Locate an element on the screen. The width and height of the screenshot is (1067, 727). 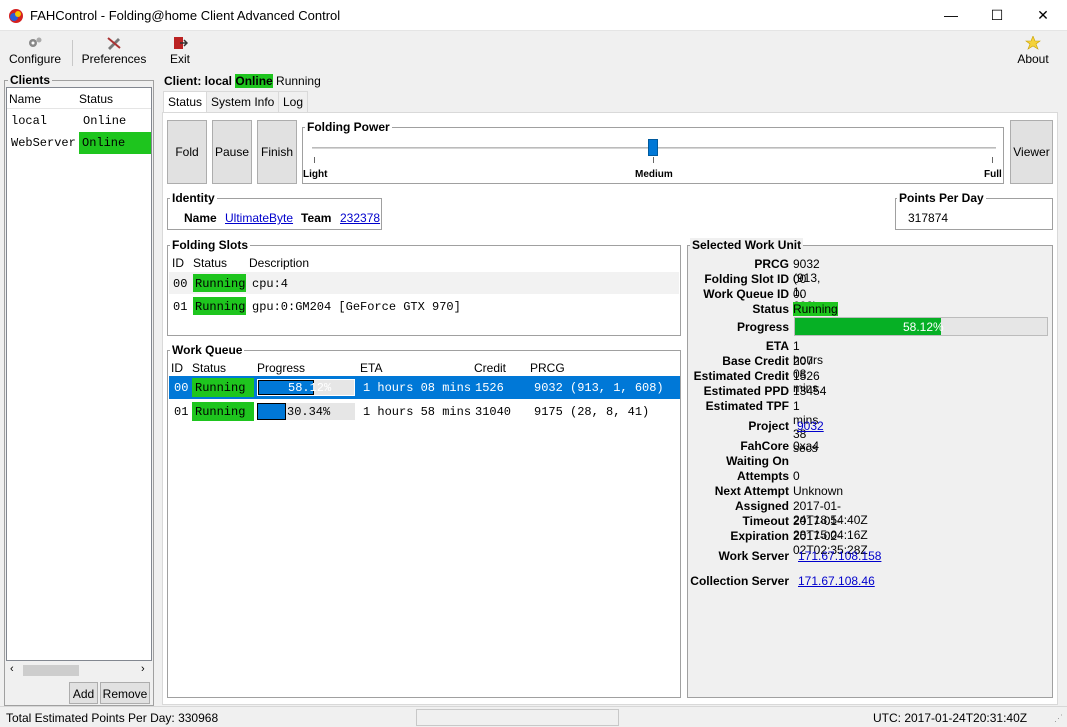
queue-col-credit: Credit is located at coordinates (490, 368).